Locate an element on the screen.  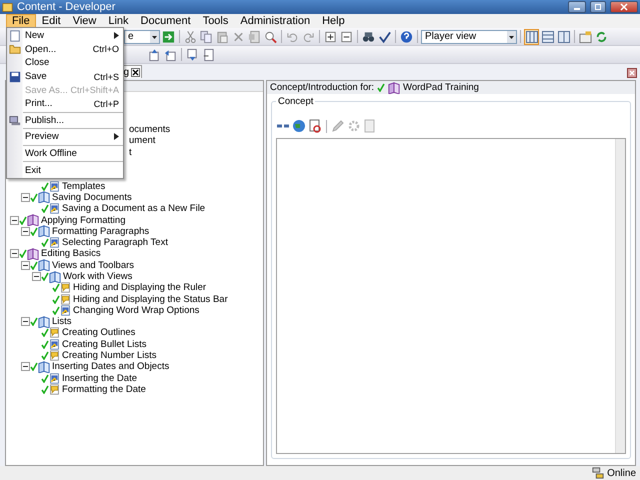
tree-item: Templates is located at coordinates (84, 186).